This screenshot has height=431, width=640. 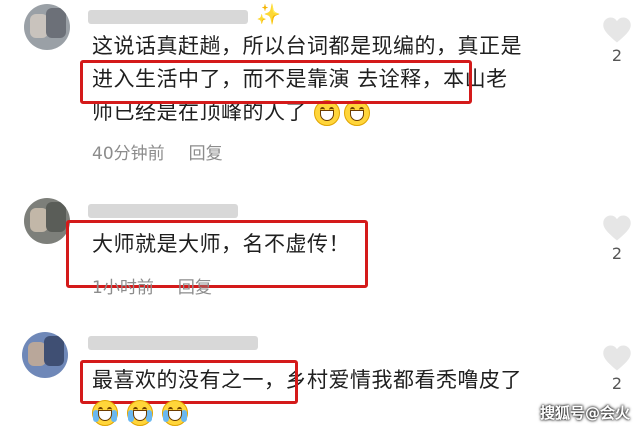 I want to click on comment-meta: 40分钟前 回复, so click(x=157, y=151).